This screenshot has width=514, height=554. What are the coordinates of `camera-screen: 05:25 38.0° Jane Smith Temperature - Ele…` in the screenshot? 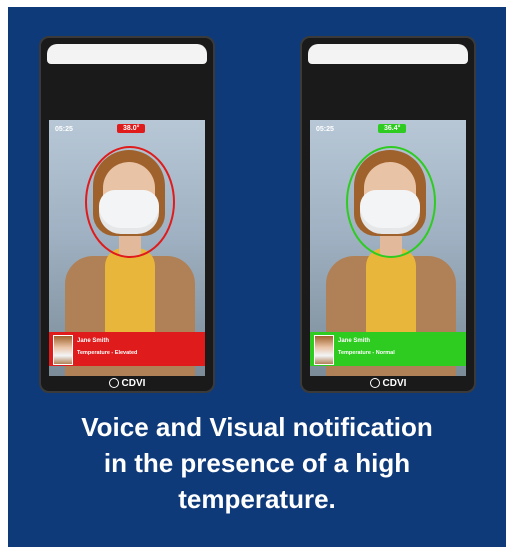 It's located at (127, 248).